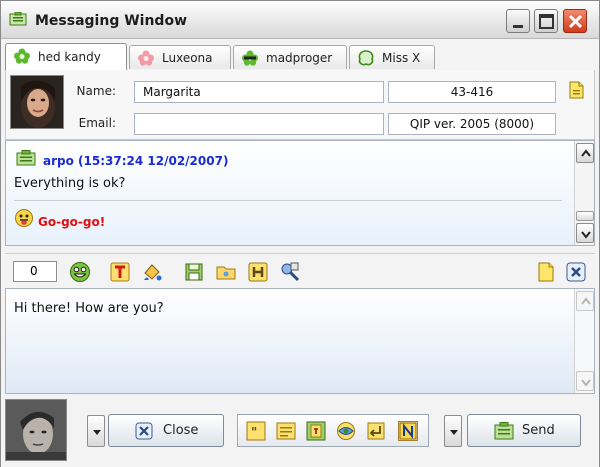 Image resolution: width=600 pixels, height=467 pixels. I want to click on uin-field: 43-416, so click(472, 92).